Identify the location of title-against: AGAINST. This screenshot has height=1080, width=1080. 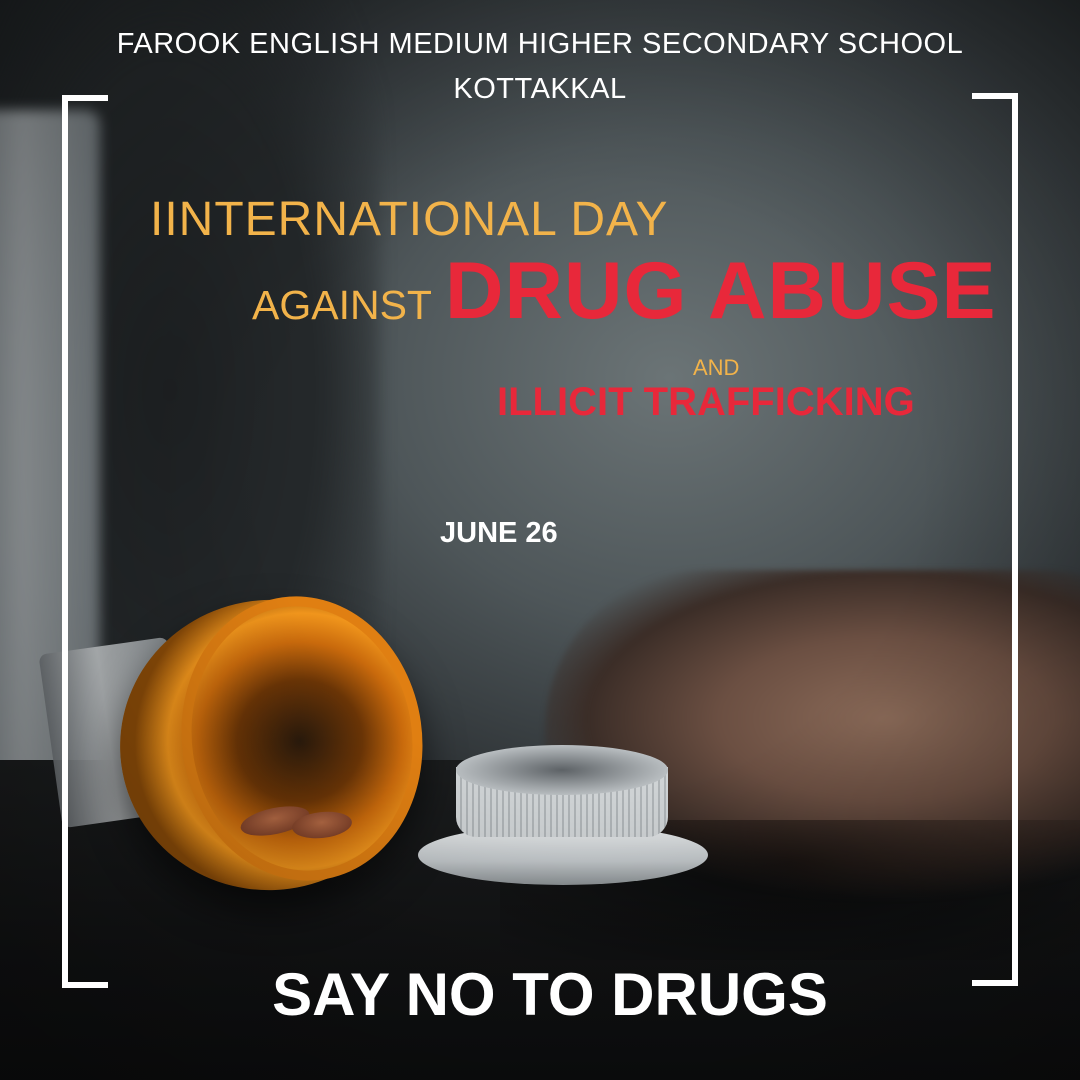
(342, 305).